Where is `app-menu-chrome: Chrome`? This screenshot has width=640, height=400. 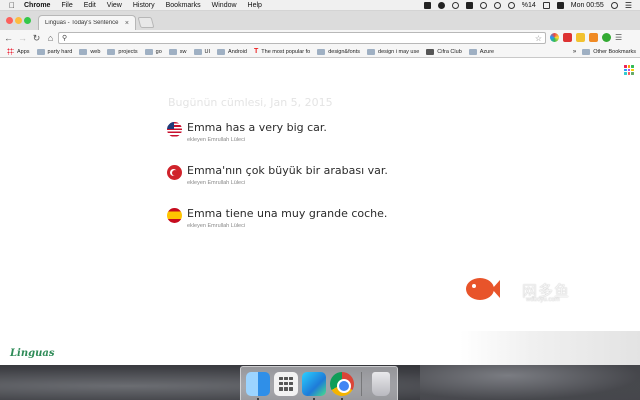
app-menu-chrome: Chrome is located at coordinates (37, 5).